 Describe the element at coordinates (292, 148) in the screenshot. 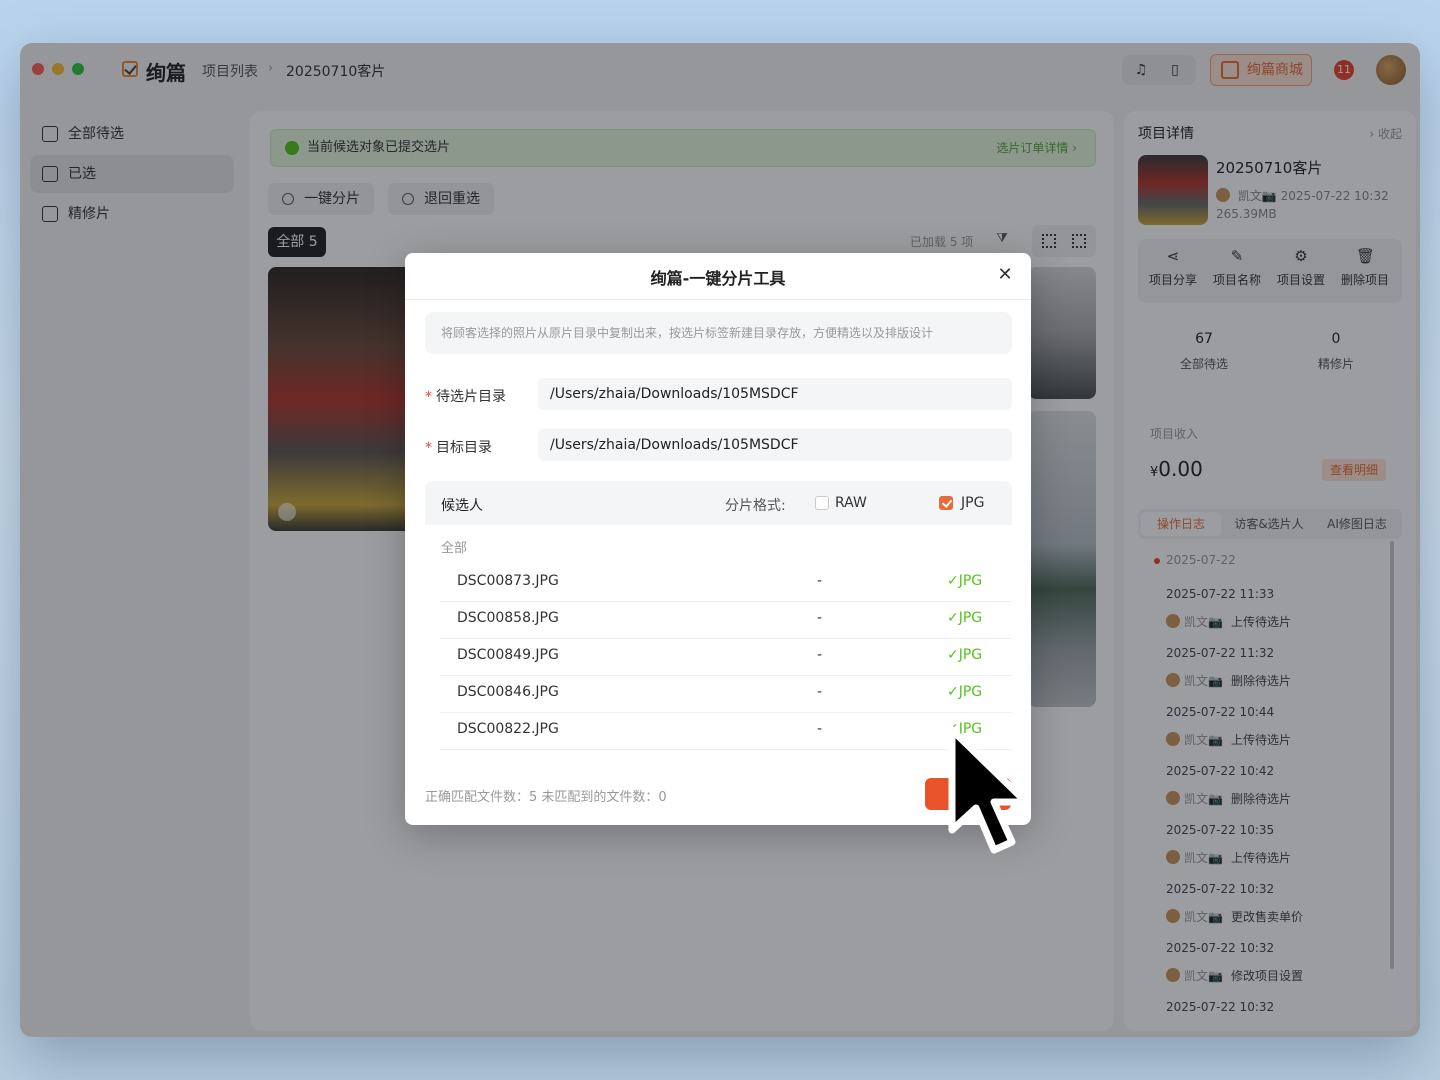

I see `success-icon` at that location.